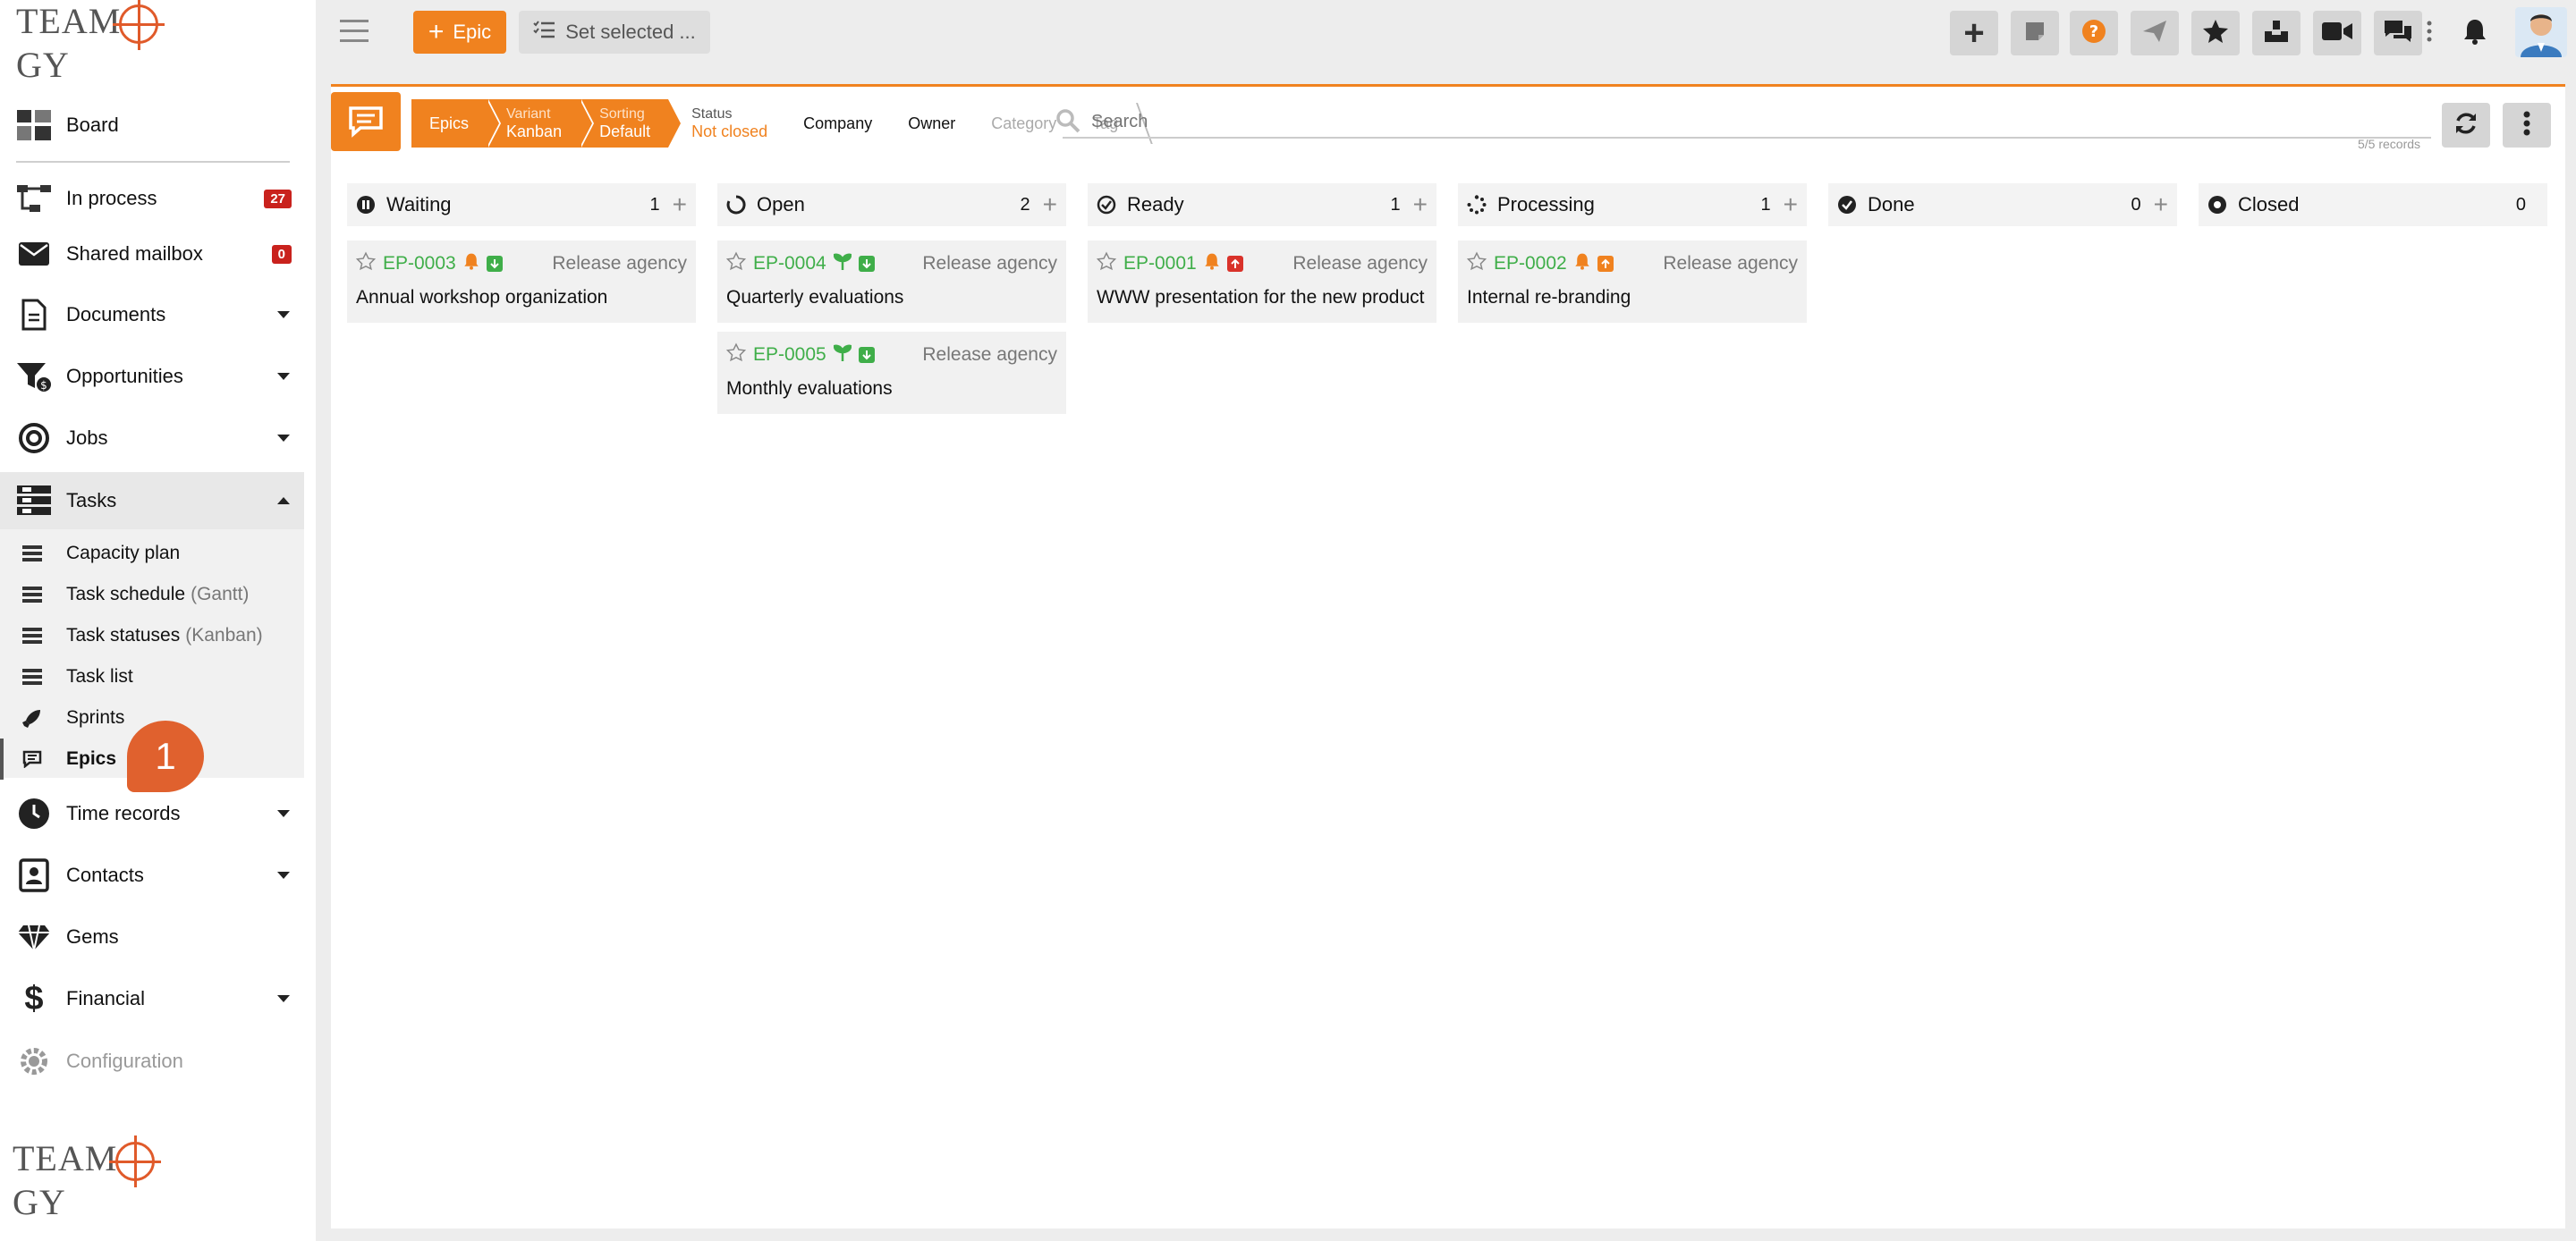 The width and height of the screenshot is (2576, 1241). Describe the element at coordinates (1155, 204) in the screenshot. I see `column-title: Ready` at that location.